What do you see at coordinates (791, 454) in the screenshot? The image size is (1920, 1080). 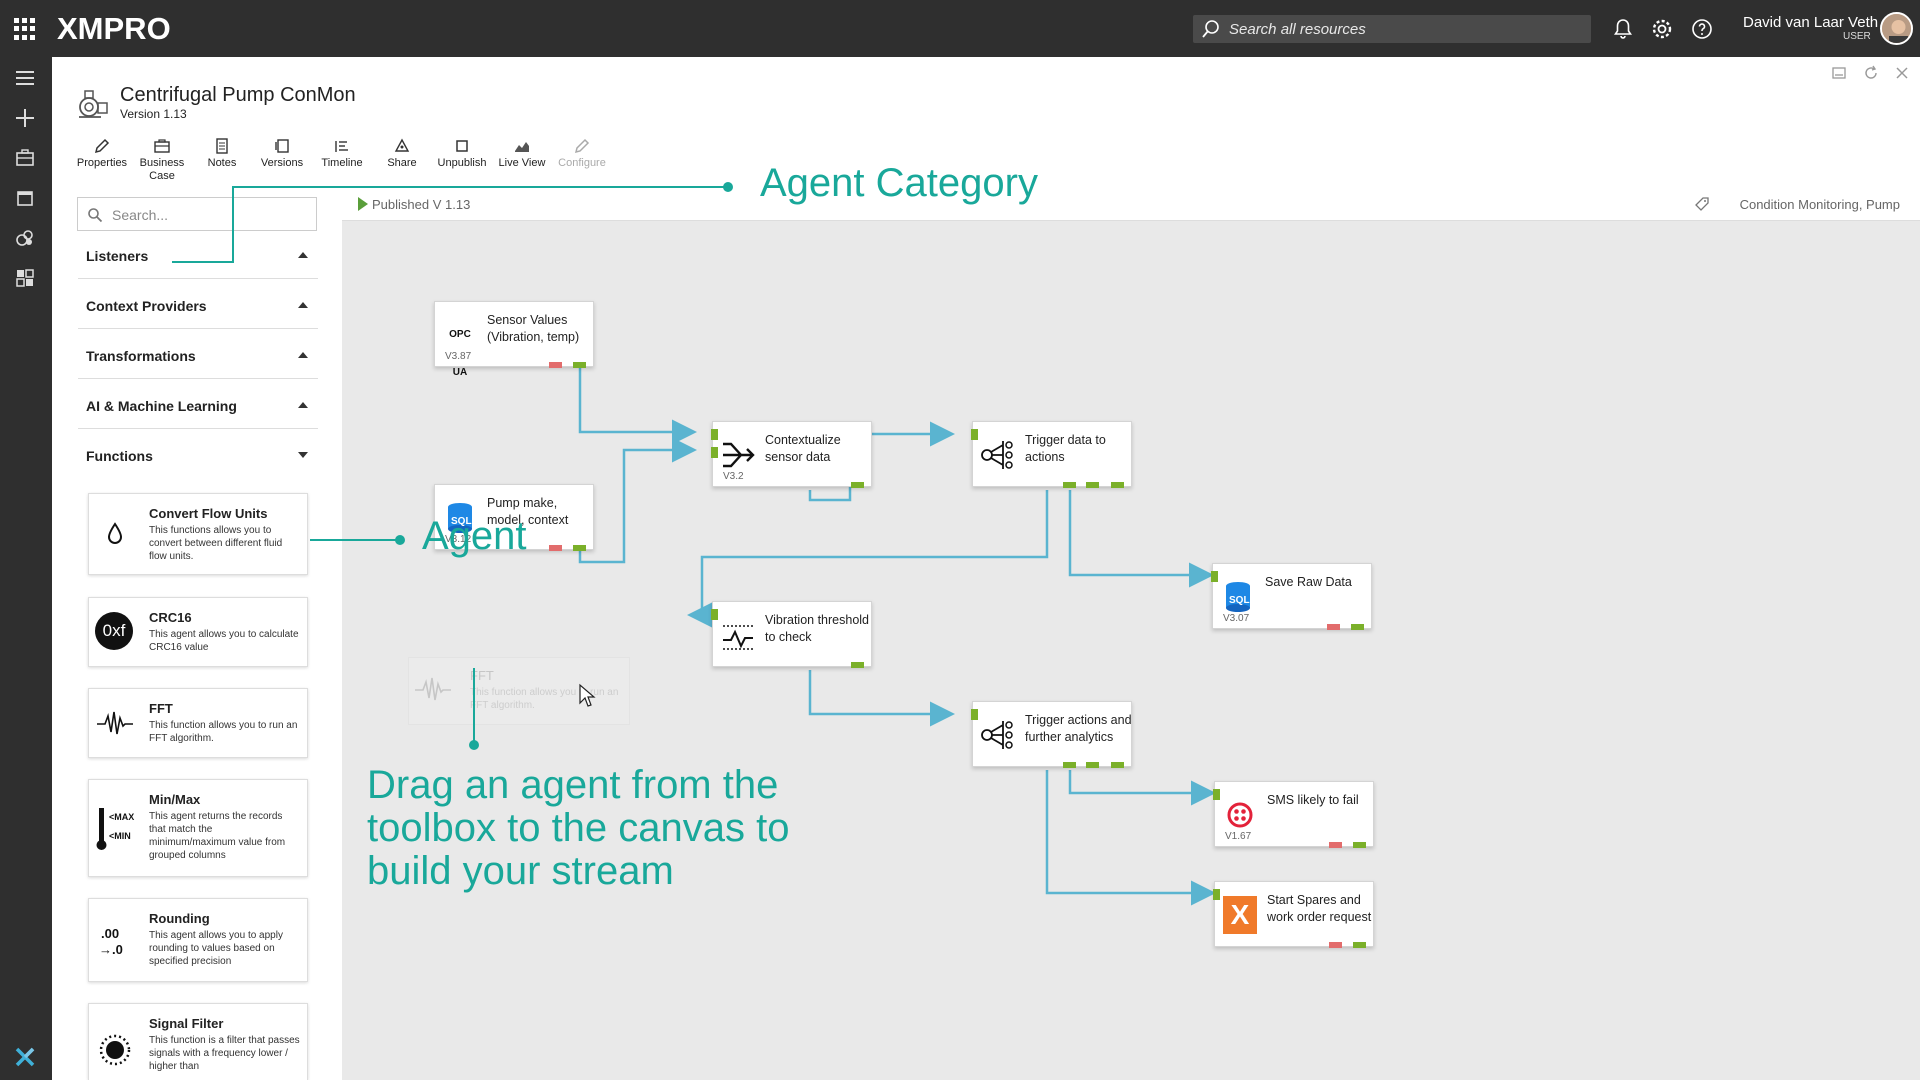 I see `node-contextualize: Contextualize sensor data V3.2` at bounding box center [791, 454].